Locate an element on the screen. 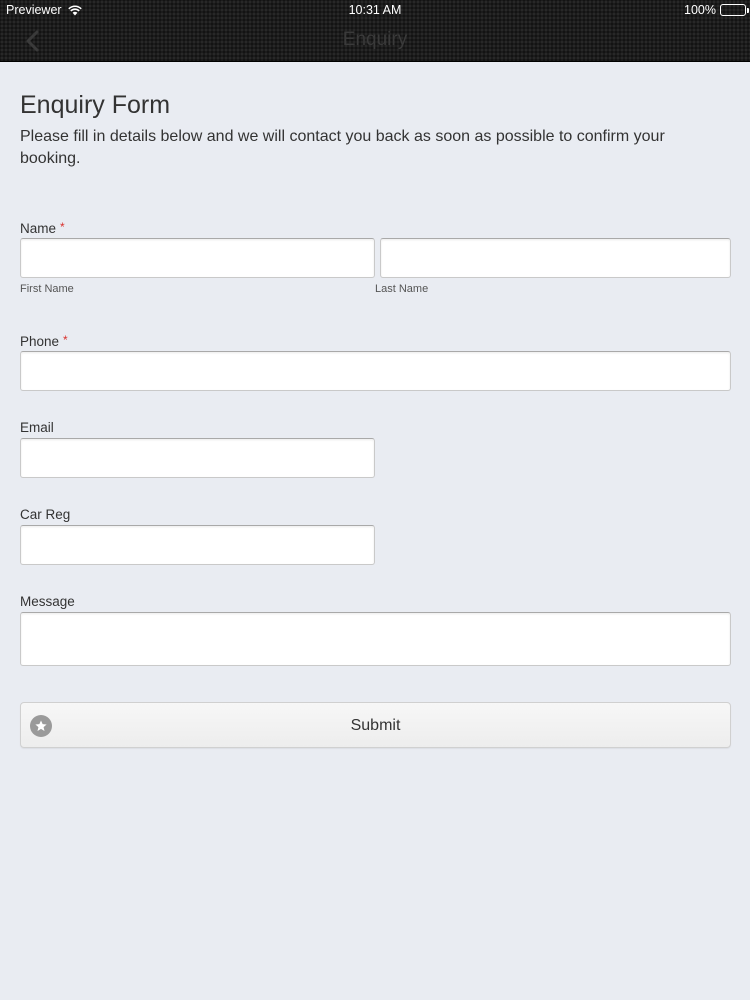 The width and height of the screenshot is (750, 1000). submit-button: Submit is located at coordinates (375, 725).